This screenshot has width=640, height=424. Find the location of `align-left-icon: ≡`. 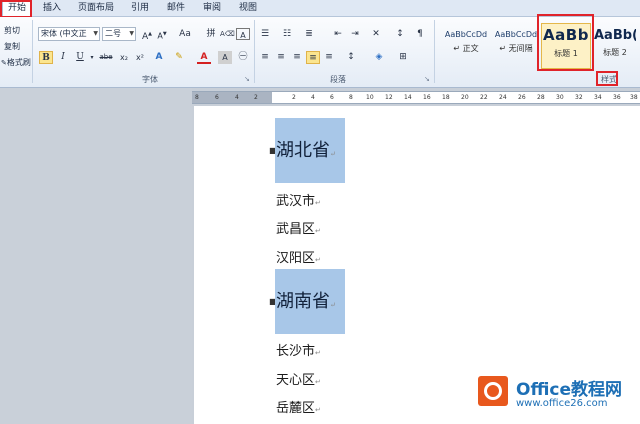

align-left-icon: ≡ is located at coordinates (265, 57).